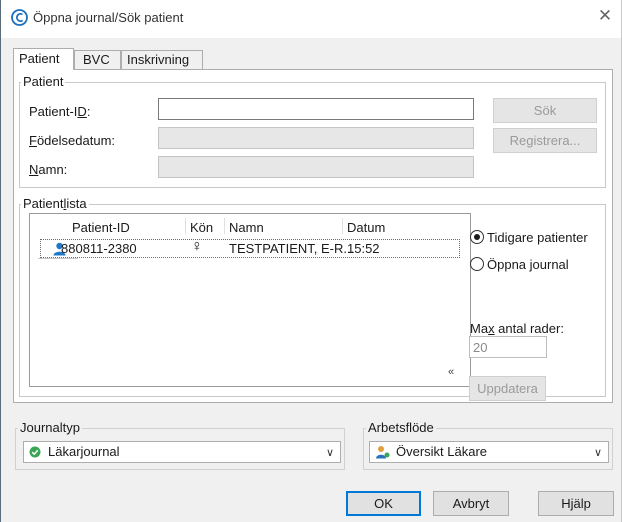 Image resolution: width=622 pixels, height=522 pixels. Describe the element at coordinates (99, 248) in the screenshot. I see `cell-patient-id: 880811-2380` at that location.